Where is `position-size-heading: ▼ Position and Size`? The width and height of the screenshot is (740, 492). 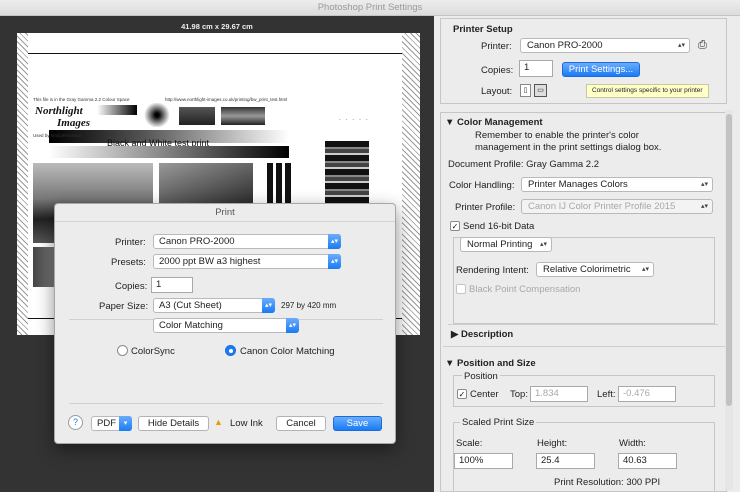
position-size-heading: ▼ Position and Size is located at coordinates (490, 363).